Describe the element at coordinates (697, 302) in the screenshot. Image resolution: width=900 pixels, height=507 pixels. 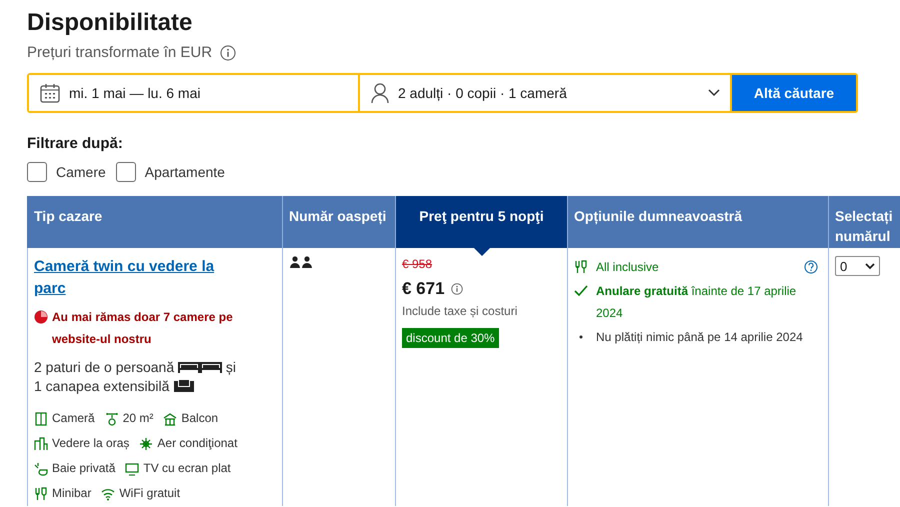
I see `option-text: Anulare gratuită înainte de 17 aprilie 2024` at that location.